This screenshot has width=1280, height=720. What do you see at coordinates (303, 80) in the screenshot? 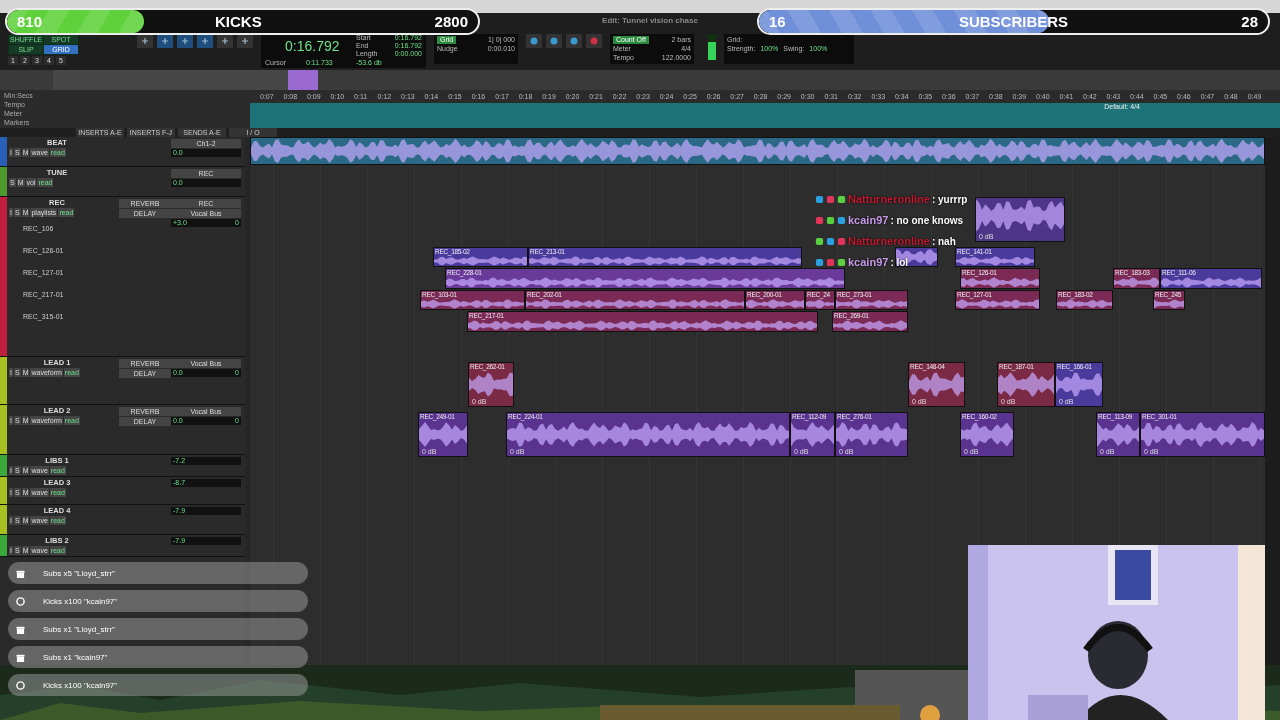
I see `selection-marker` at bounding box center [303, 80].